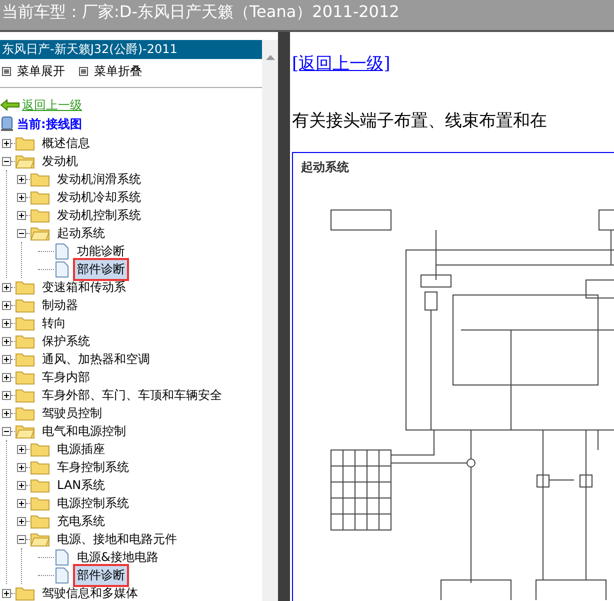 Image resolution: width=614 pixels, height=601 pixels. I want to click on diagram-title: 起动系统, so click(325, 167).